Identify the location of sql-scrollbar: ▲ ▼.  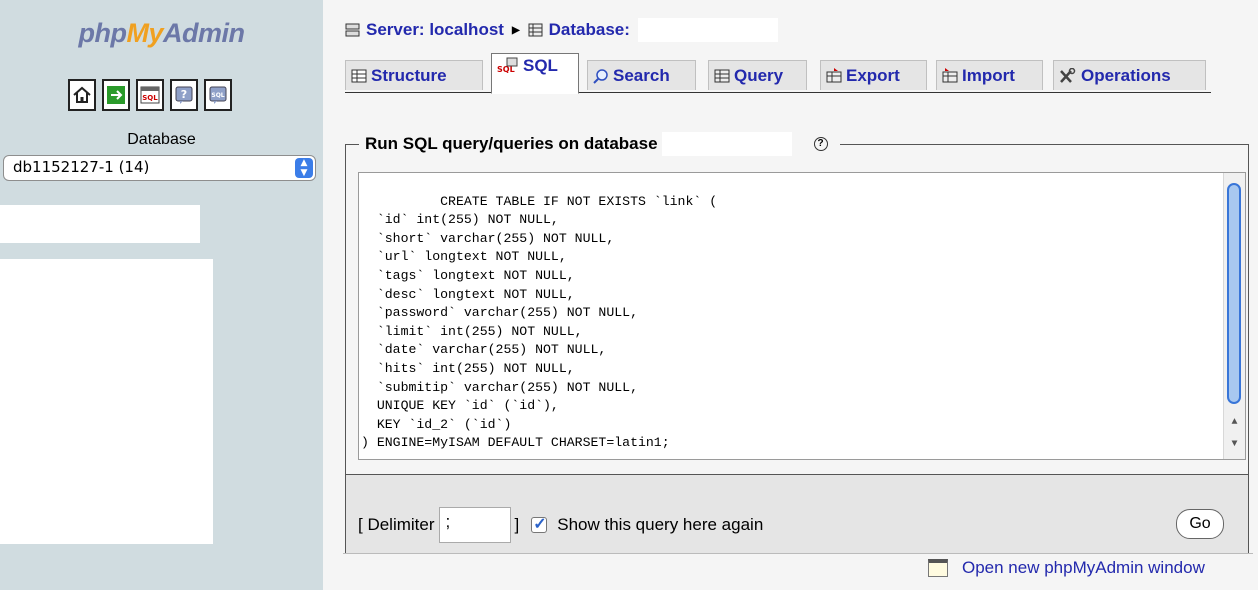
(1234, 316).